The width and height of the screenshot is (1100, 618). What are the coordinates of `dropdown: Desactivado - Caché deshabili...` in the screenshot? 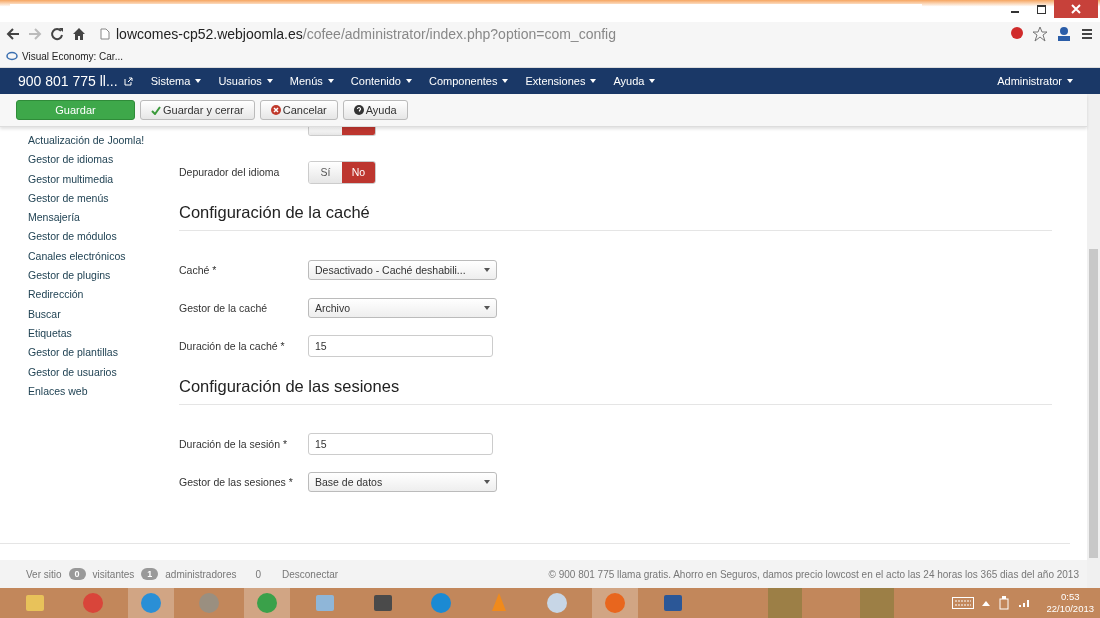 It's located at (402, 270).